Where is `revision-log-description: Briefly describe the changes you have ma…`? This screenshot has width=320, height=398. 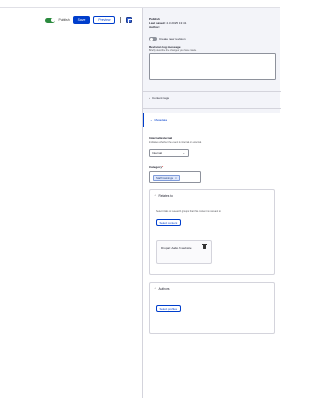 revision-log-description: Briefly describe the changes you have ma… is located at coordinates (173, 50).